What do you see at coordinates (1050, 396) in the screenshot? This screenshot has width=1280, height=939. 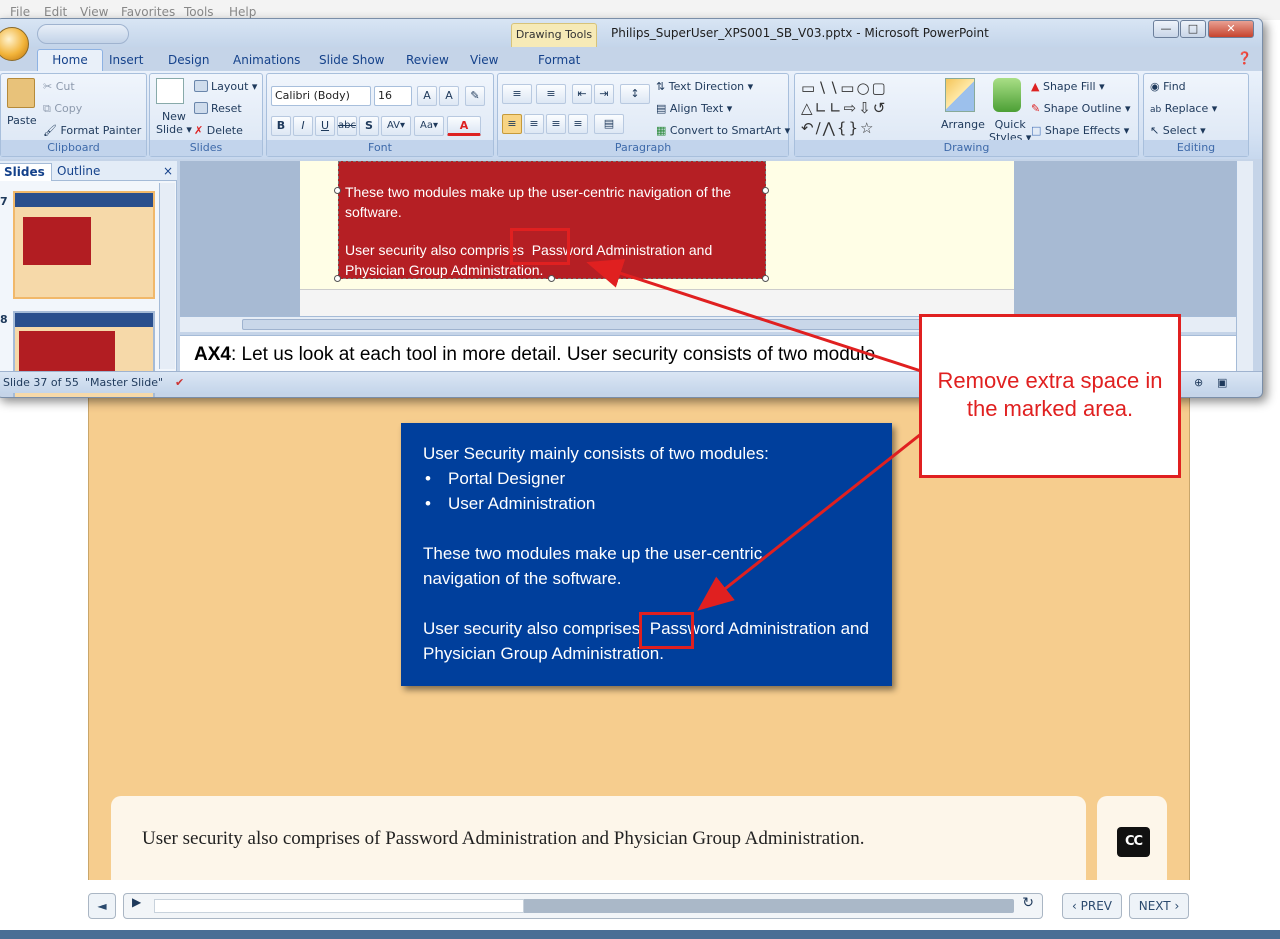 I see `annotation-callout: Remove extra space in the marked area.` at bounding box center [1050, 396].